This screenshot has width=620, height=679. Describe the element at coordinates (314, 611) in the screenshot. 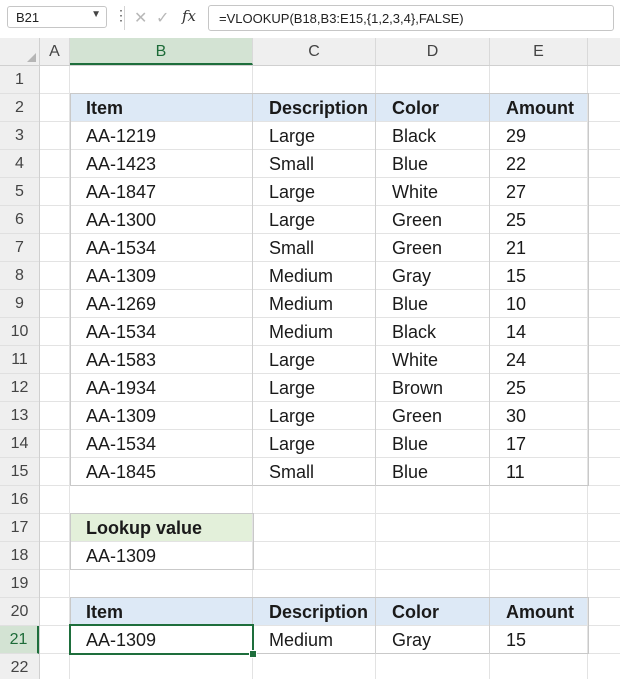

I see `result-header-cell: Description` at that location.